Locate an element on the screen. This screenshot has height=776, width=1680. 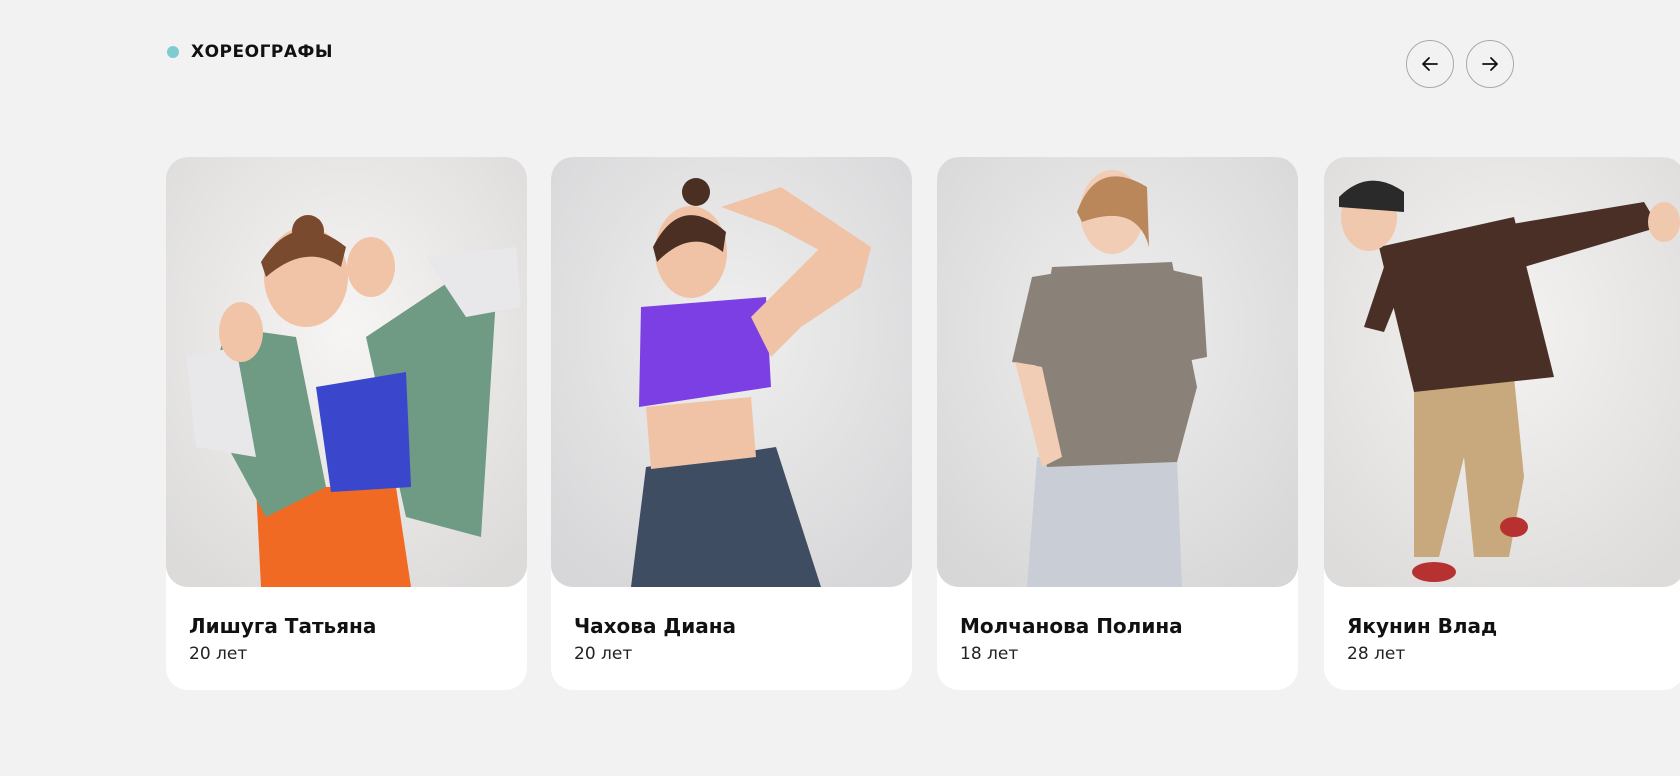
arrow-left-icon is located at coordinates (1430, 64).